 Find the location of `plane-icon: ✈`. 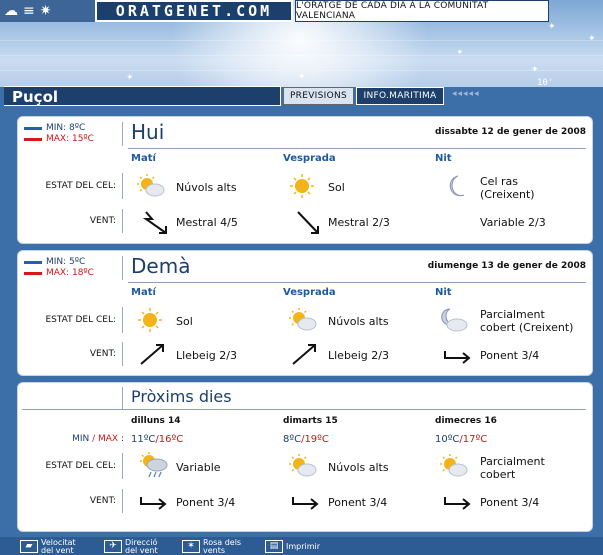

plane-icon: ✈ is located at coordinates (113, 546).